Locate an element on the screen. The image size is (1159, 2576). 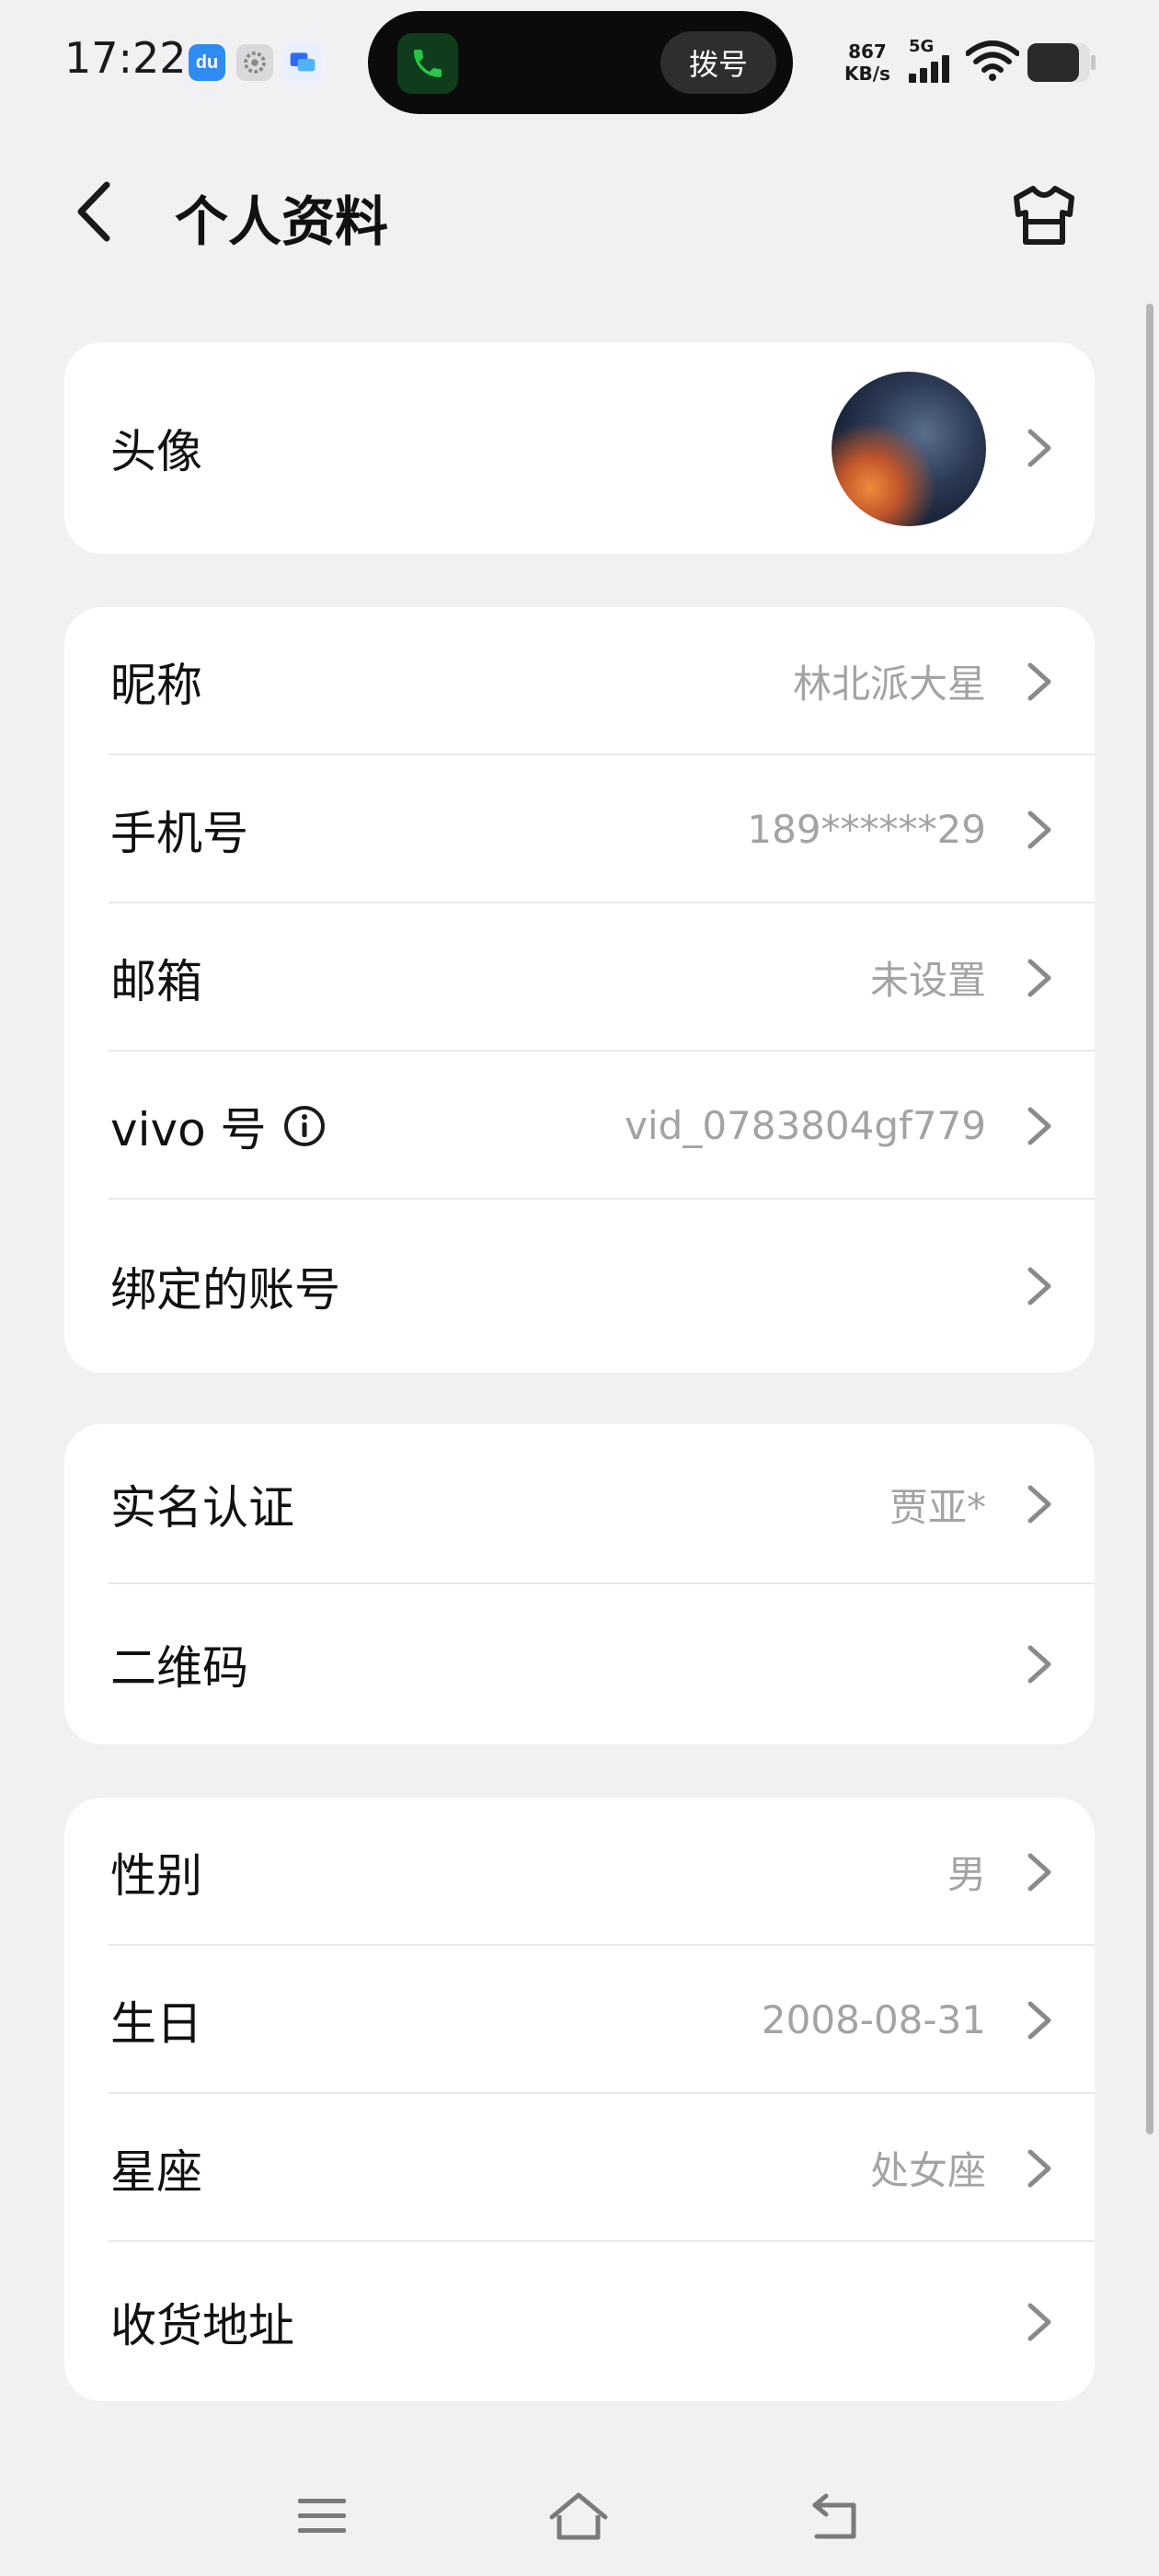
system-nav-bar is located at coordinates (579, 2511).